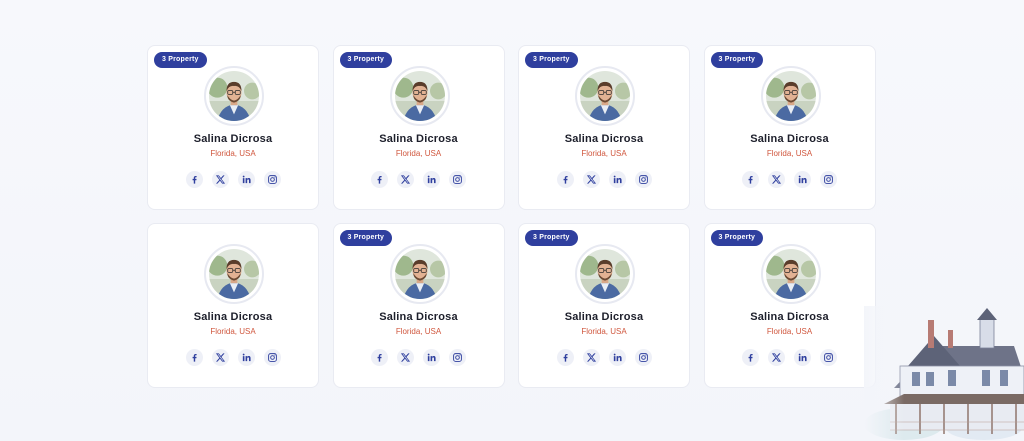 This screenshot has width=1024, height=441. Describe the element at coordinates (233, 305) in the screenshot. I see `agent-card: Salina Dicrosa Florida, USA` at that location.